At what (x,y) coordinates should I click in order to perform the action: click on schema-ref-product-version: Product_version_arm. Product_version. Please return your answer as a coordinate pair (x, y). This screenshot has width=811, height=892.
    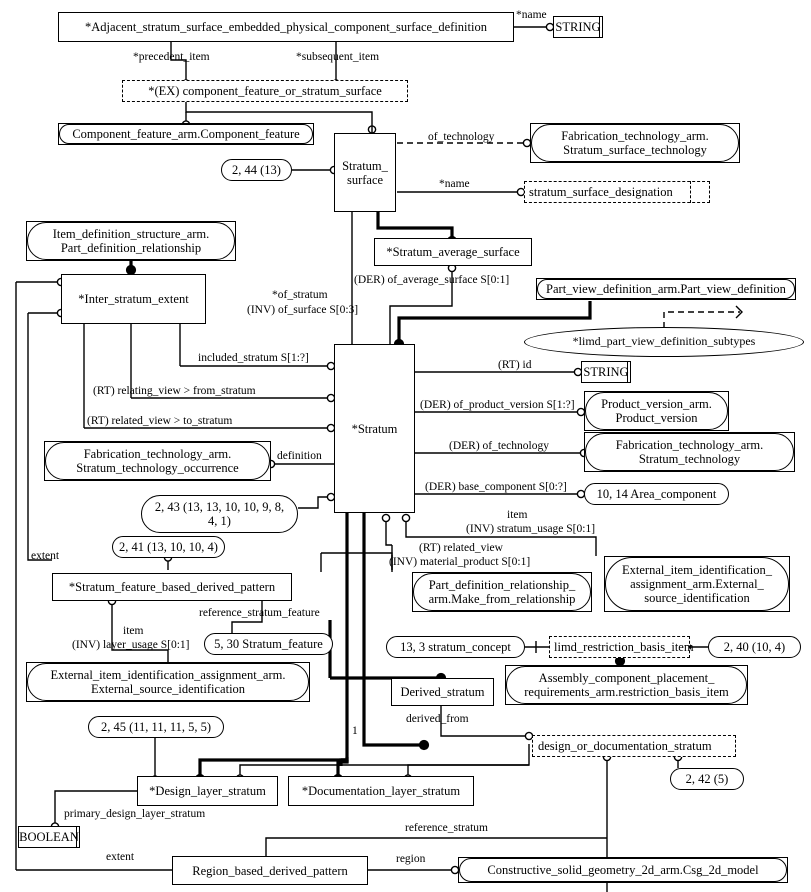
    Looking at the image, I should click on (656, 411).